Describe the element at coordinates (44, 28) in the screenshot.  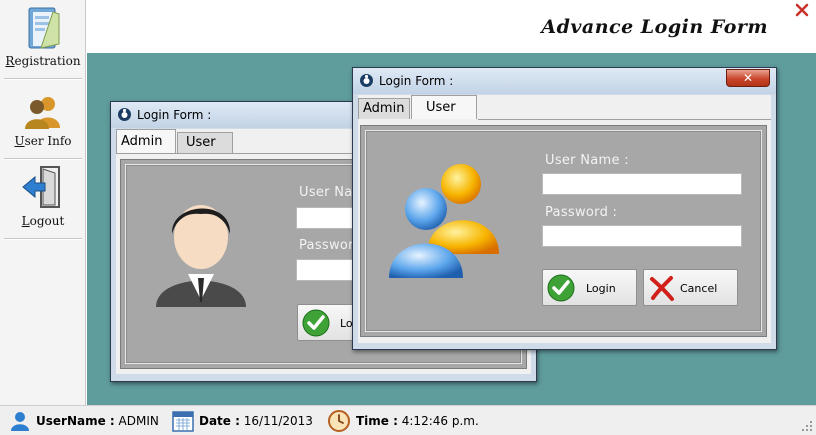
I see `registration-folder-icon` at that location.